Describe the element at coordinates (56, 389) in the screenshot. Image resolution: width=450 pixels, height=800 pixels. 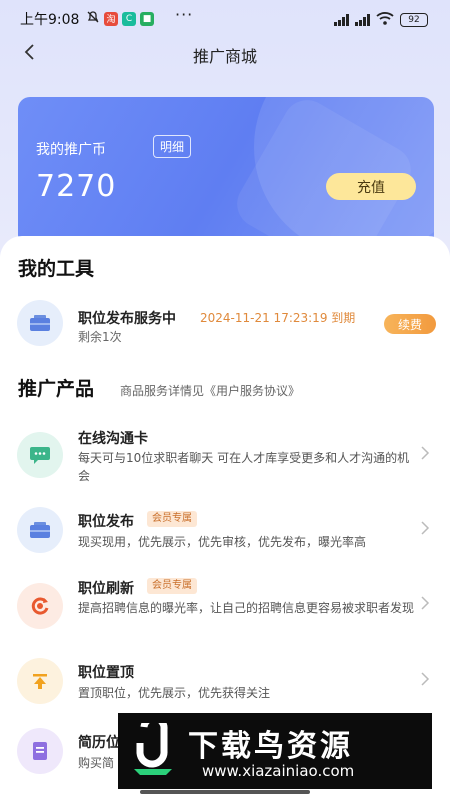
I see `products-section-title: 推广产品` at that location.